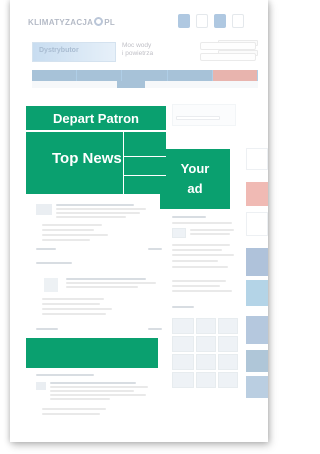 The height and width of the screenshot is (454, 320). What do you see at coordinates (99, 21) in the screenshot?
I see `logo-mark-icon` at bounding box center [99, 21].